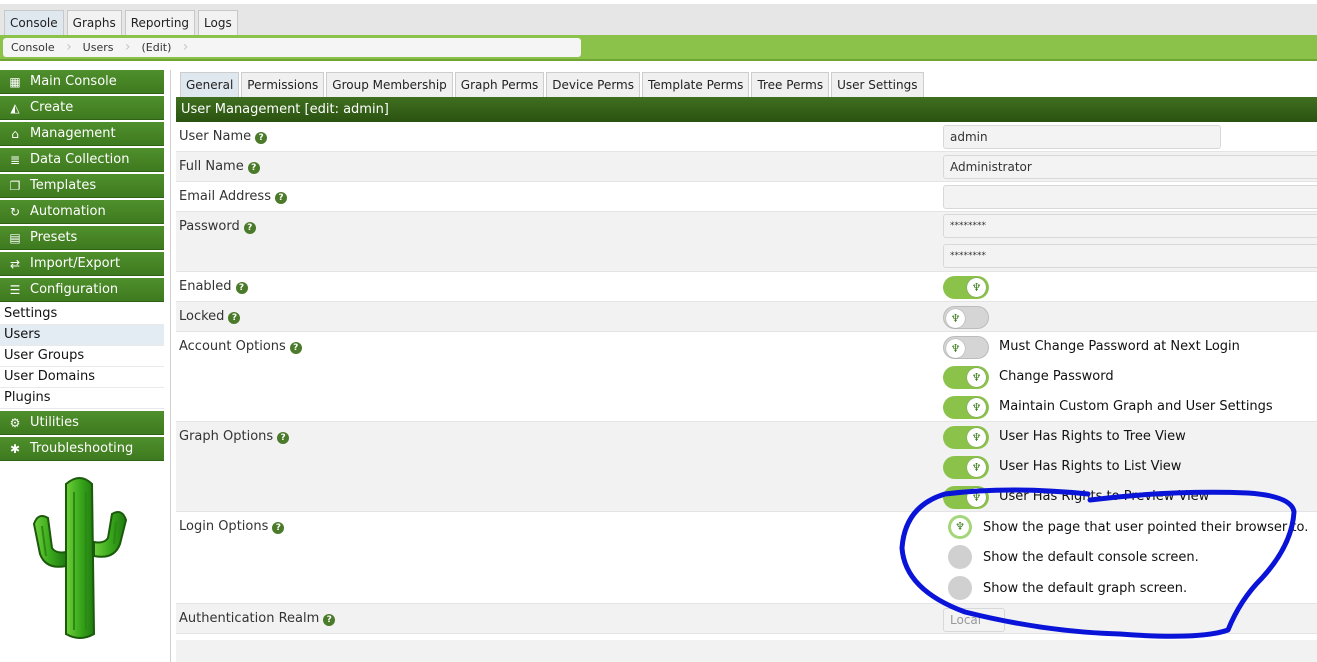  I want to click on preview-view-toggle: ♆, so click(966, 497).